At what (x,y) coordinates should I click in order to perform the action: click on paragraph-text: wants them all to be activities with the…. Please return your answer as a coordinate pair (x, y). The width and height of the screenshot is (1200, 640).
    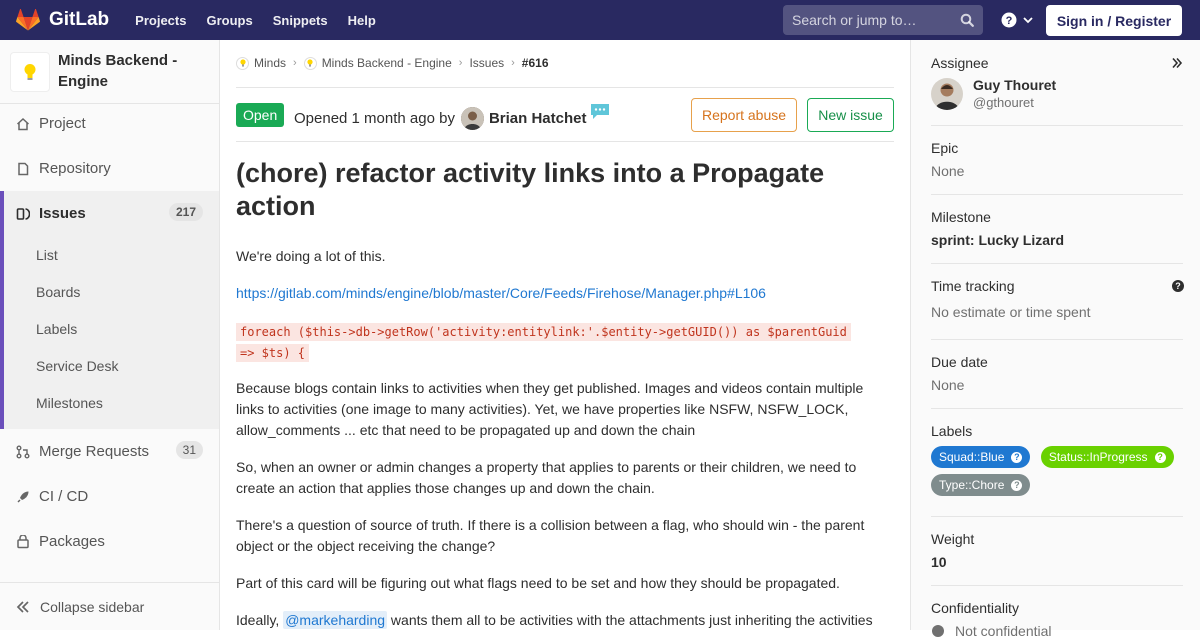
    Looking at the image, I should click on (631, 620).